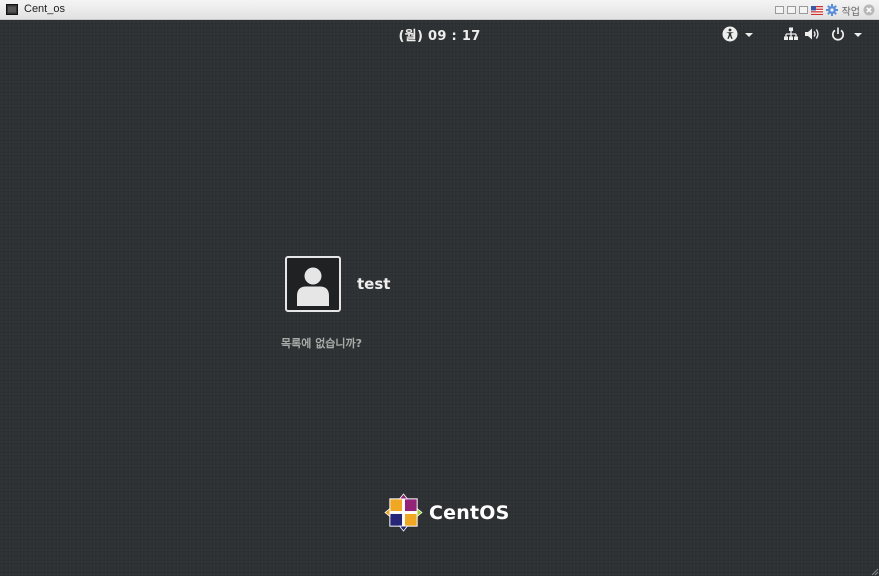 The width and height of the screenshot is (879, 576). Describe the element at coordinates (791, 33) in the screenshot. I see `network-wired-icon` at that location.